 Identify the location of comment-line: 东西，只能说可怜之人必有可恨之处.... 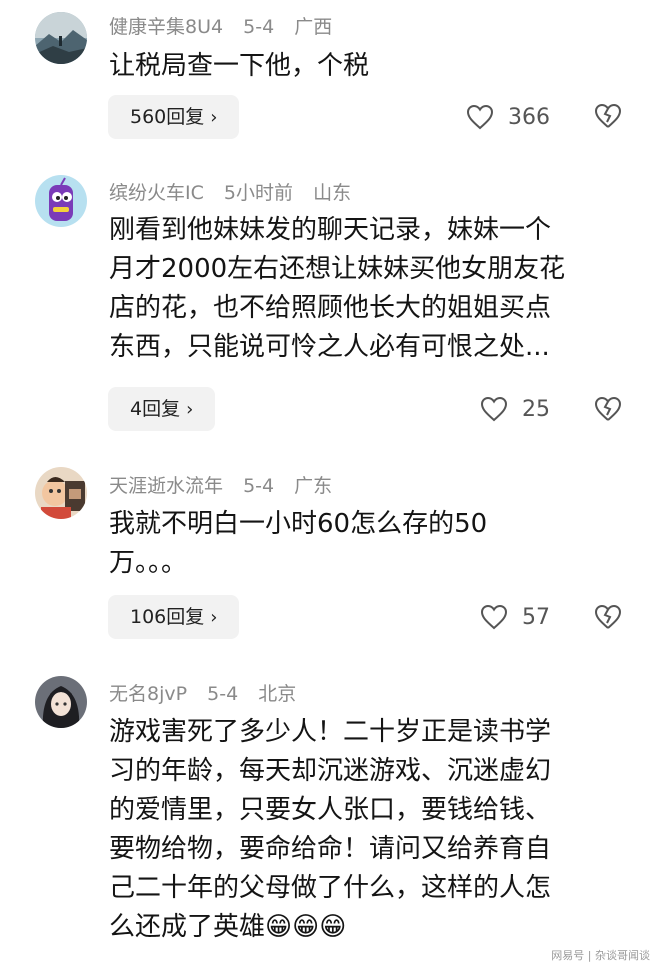
(329, 347).